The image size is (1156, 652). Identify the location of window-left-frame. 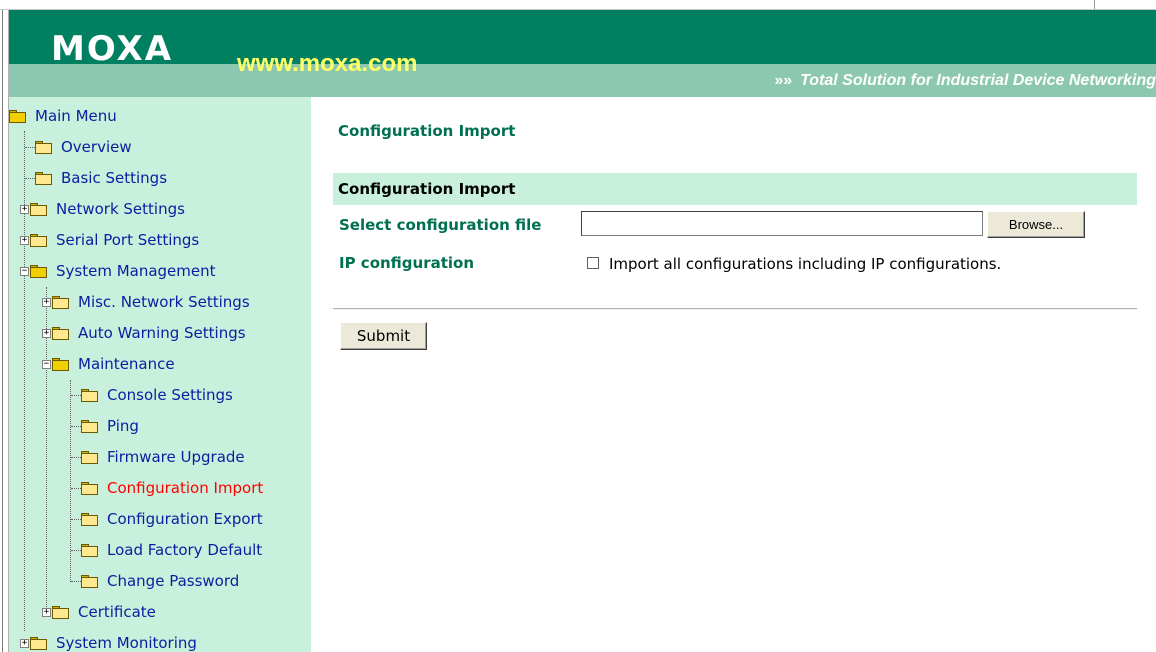
(4, 331).